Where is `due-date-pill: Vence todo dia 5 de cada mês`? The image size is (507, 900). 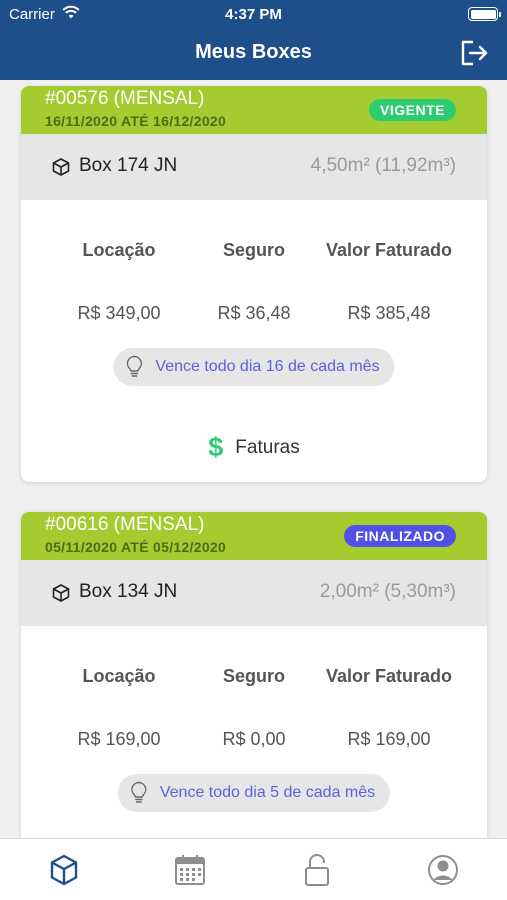 due-date-pill: Vence todo dia 5 de cada mês is located at coordinates (254, 793).